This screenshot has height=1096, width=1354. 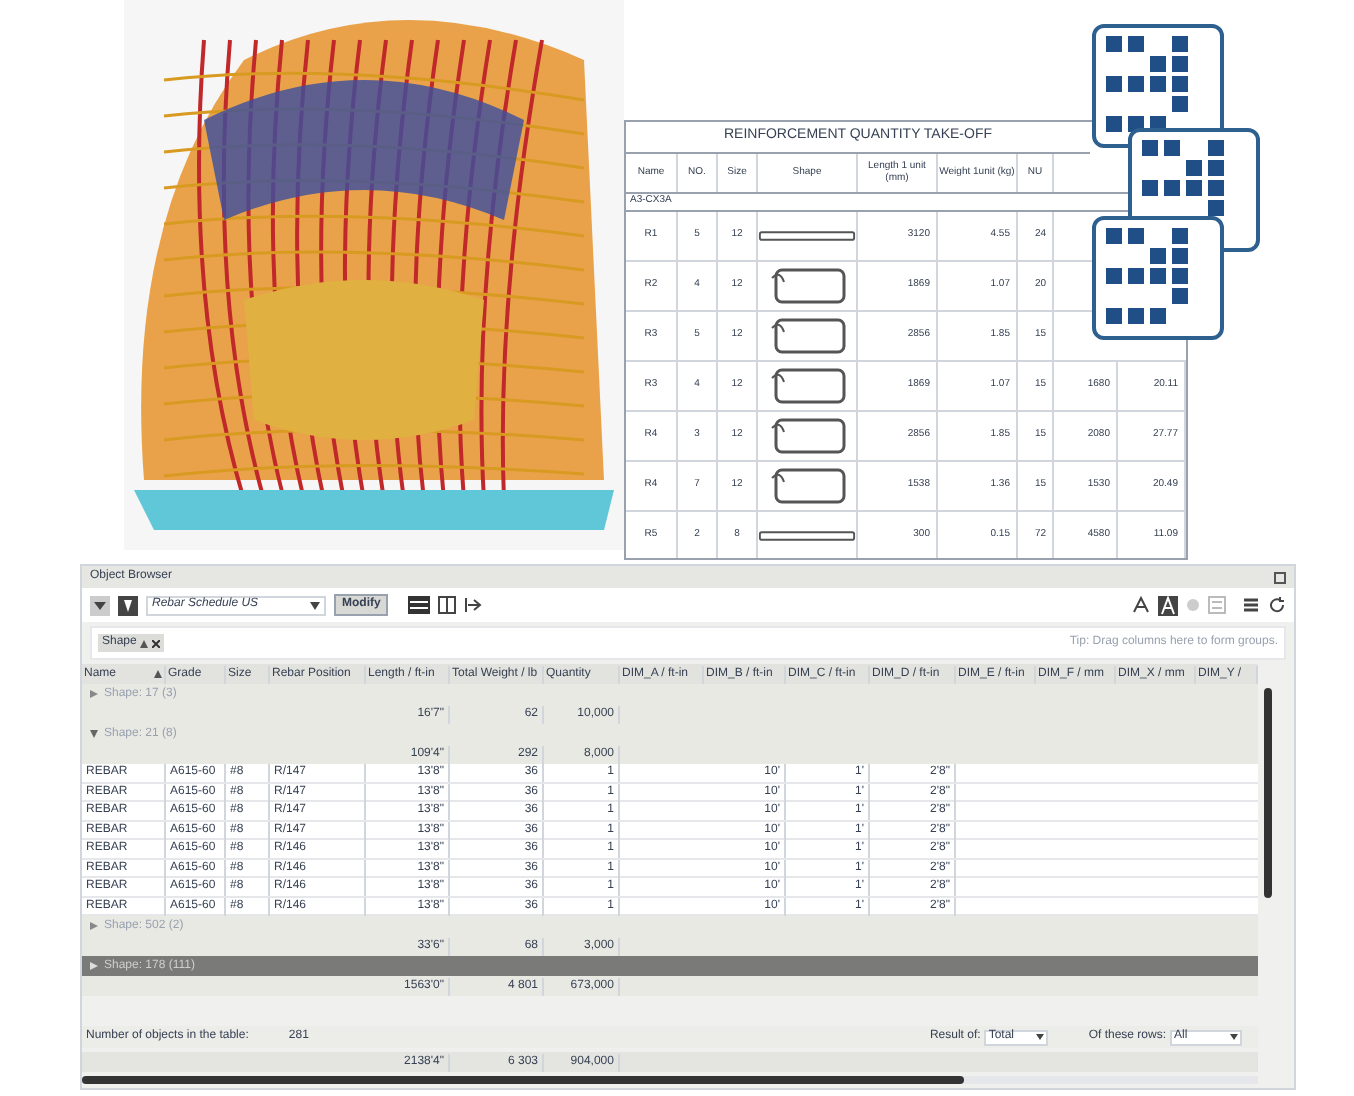 I want to click on close-icon, so click(x=156, y=643).